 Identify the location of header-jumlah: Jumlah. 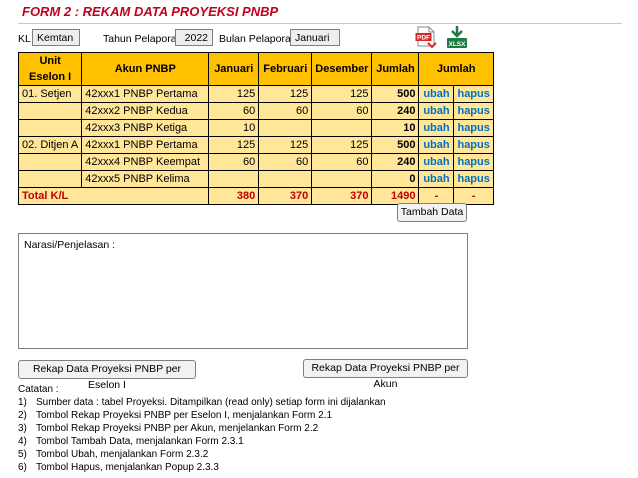
(395, 69).